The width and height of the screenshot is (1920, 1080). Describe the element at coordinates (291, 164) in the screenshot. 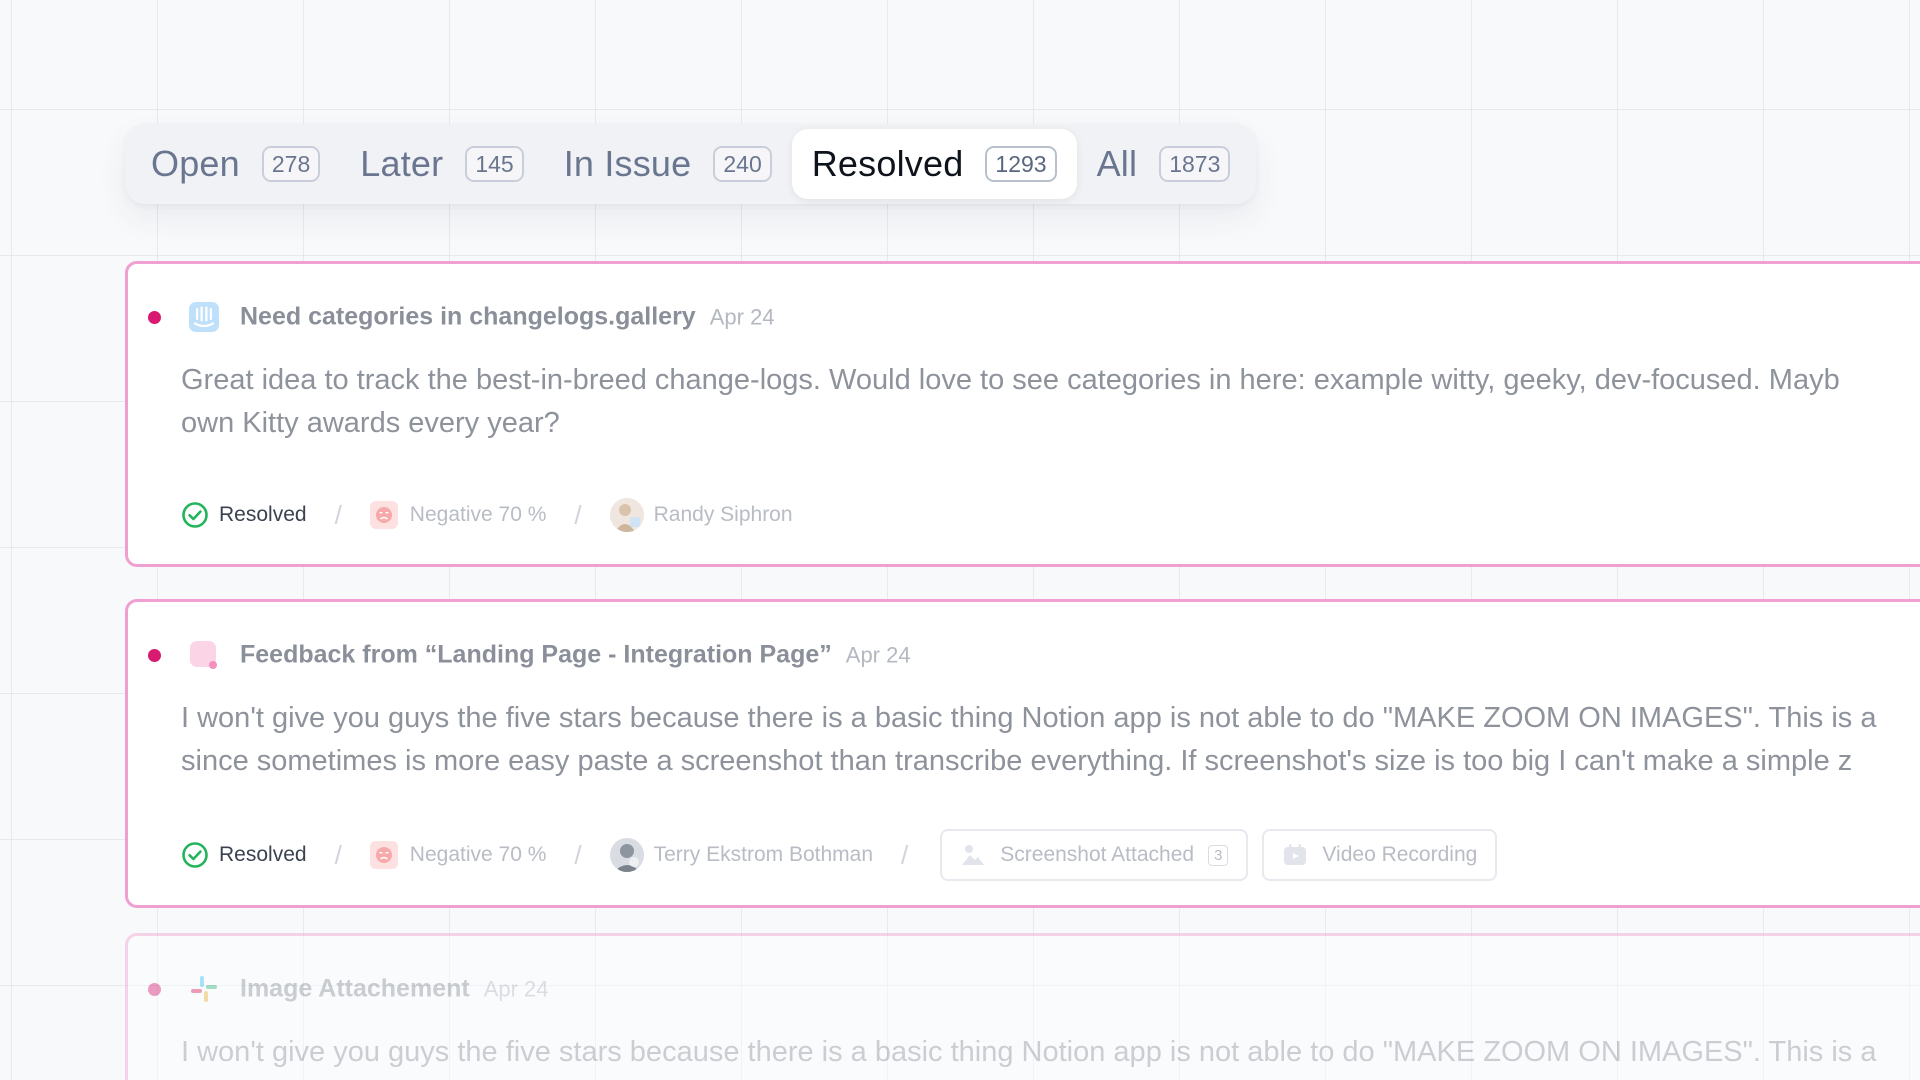

I see `tab-count-badge: 278` at that location.